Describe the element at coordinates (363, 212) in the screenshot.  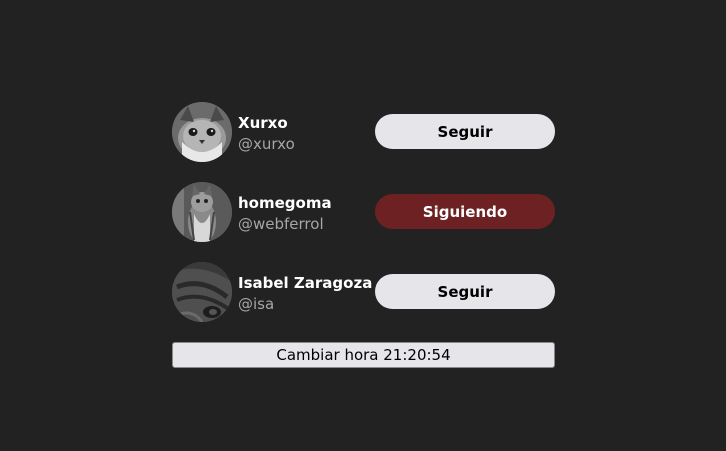
I see `user-card: homegoma @webferrol Siguiendo` at that location.